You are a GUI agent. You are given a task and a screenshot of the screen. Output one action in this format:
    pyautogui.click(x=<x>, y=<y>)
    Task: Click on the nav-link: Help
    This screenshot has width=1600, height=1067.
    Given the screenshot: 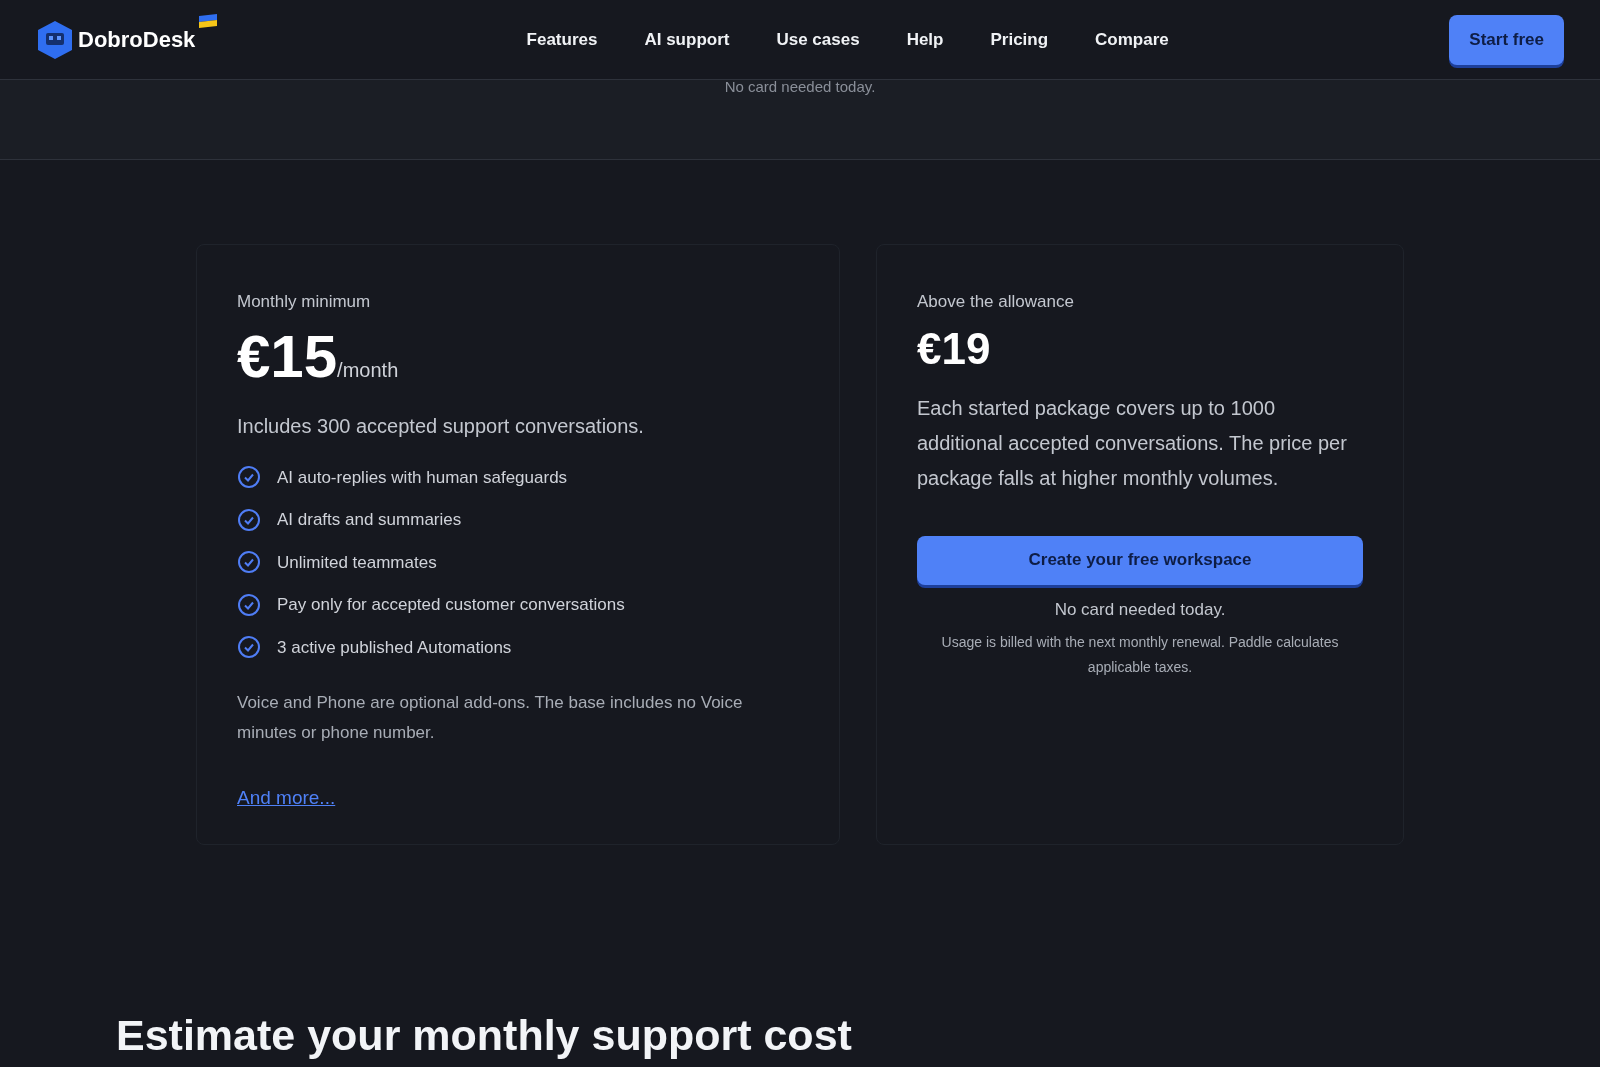 What is the action you would take?
    pyautogui.click(x=925, y=39)
    